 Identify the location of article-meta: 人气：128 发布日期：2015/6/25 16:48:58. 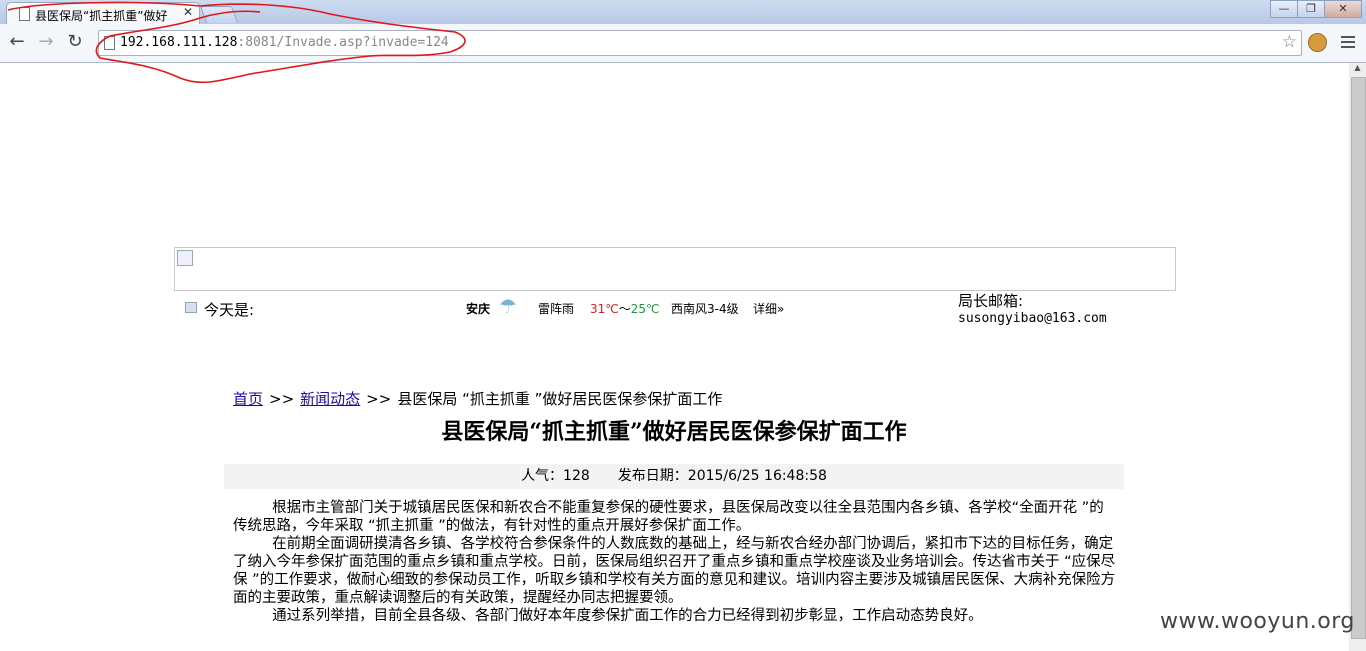
(674, 476).